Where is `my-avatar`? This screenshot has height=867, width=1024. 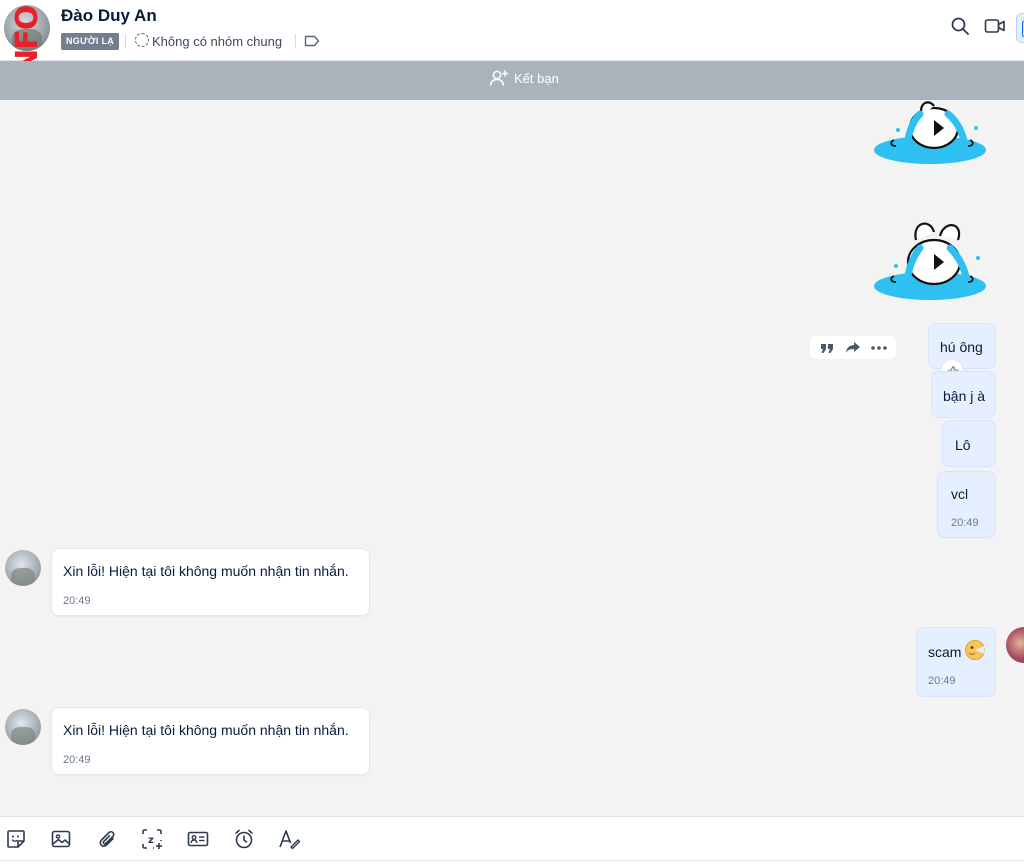 my-avatar is located at coordinates (1015, 645).